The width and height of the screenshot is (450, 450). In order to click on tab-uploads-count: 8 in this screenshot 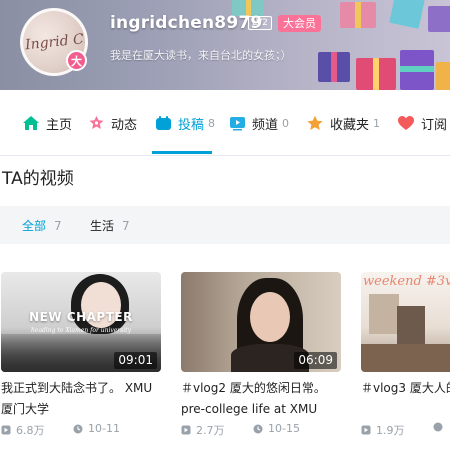, I will do `click(212, 123)`.